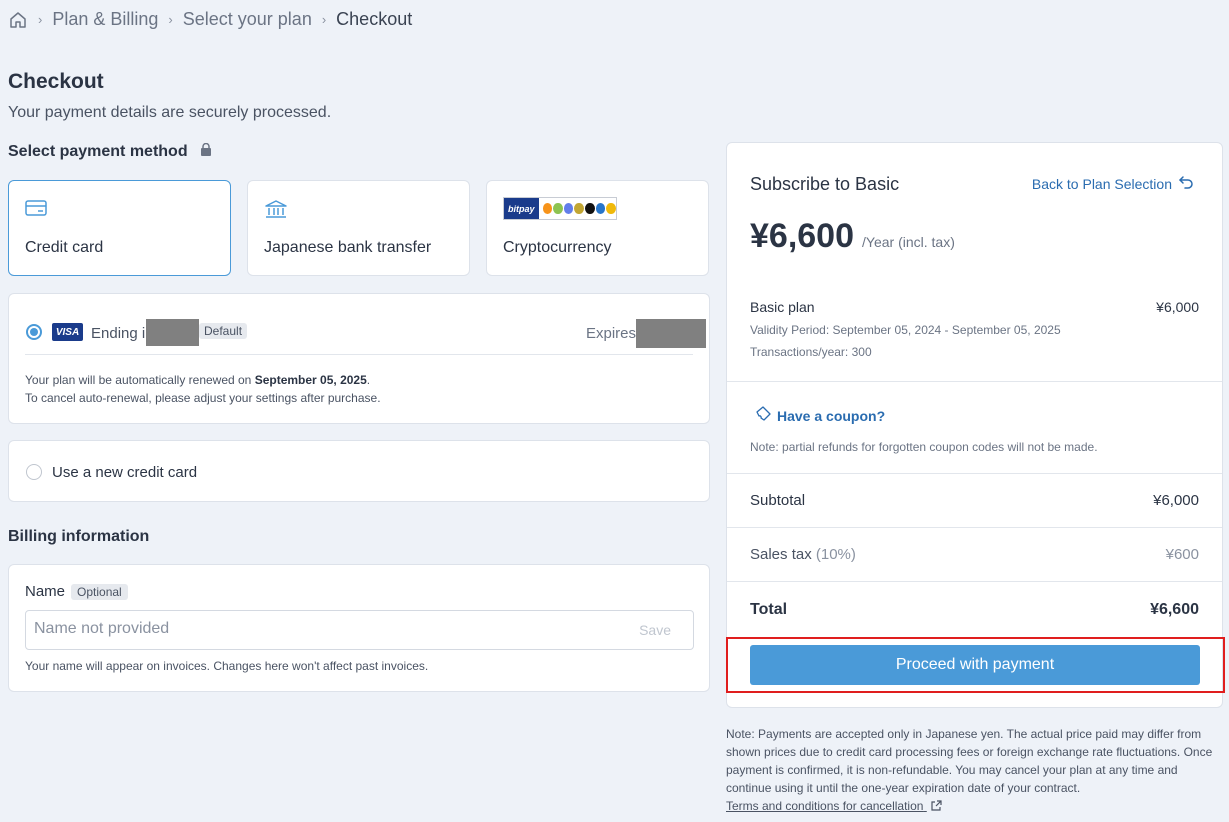 The height and width of the screenshot is (822, 1229). Describe the element at coordinates (611, 208) in the screenshot. I see `busd-icon` at that location.